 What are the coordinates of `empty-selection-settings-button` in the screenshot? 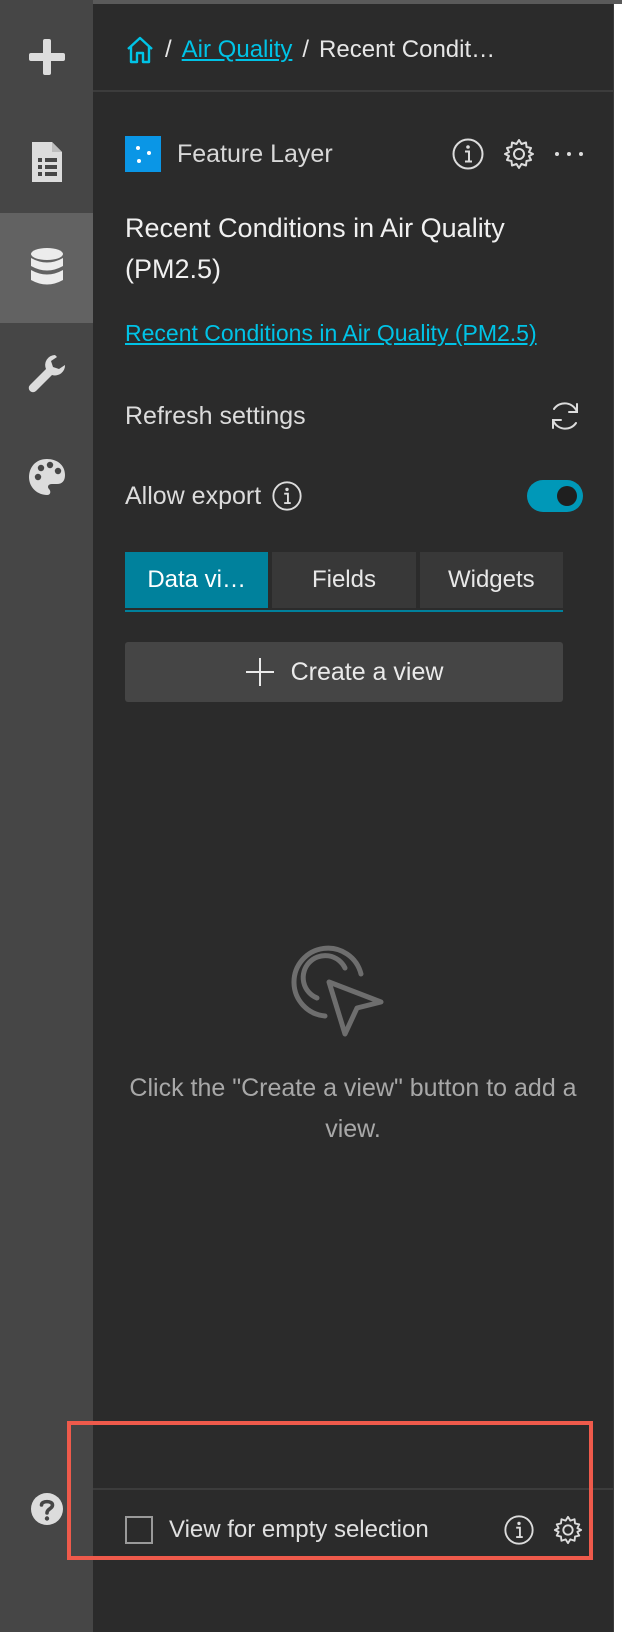 It's located at (568, 1530).